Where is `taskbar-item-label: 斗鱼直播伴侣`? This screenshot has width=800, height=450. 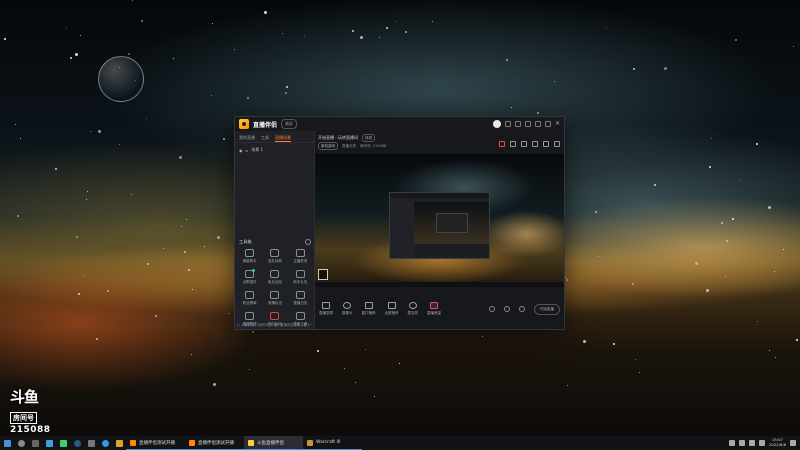
taskbar-item-label: 斗鱼直播伴侣 is located at coordinates (270, 443).